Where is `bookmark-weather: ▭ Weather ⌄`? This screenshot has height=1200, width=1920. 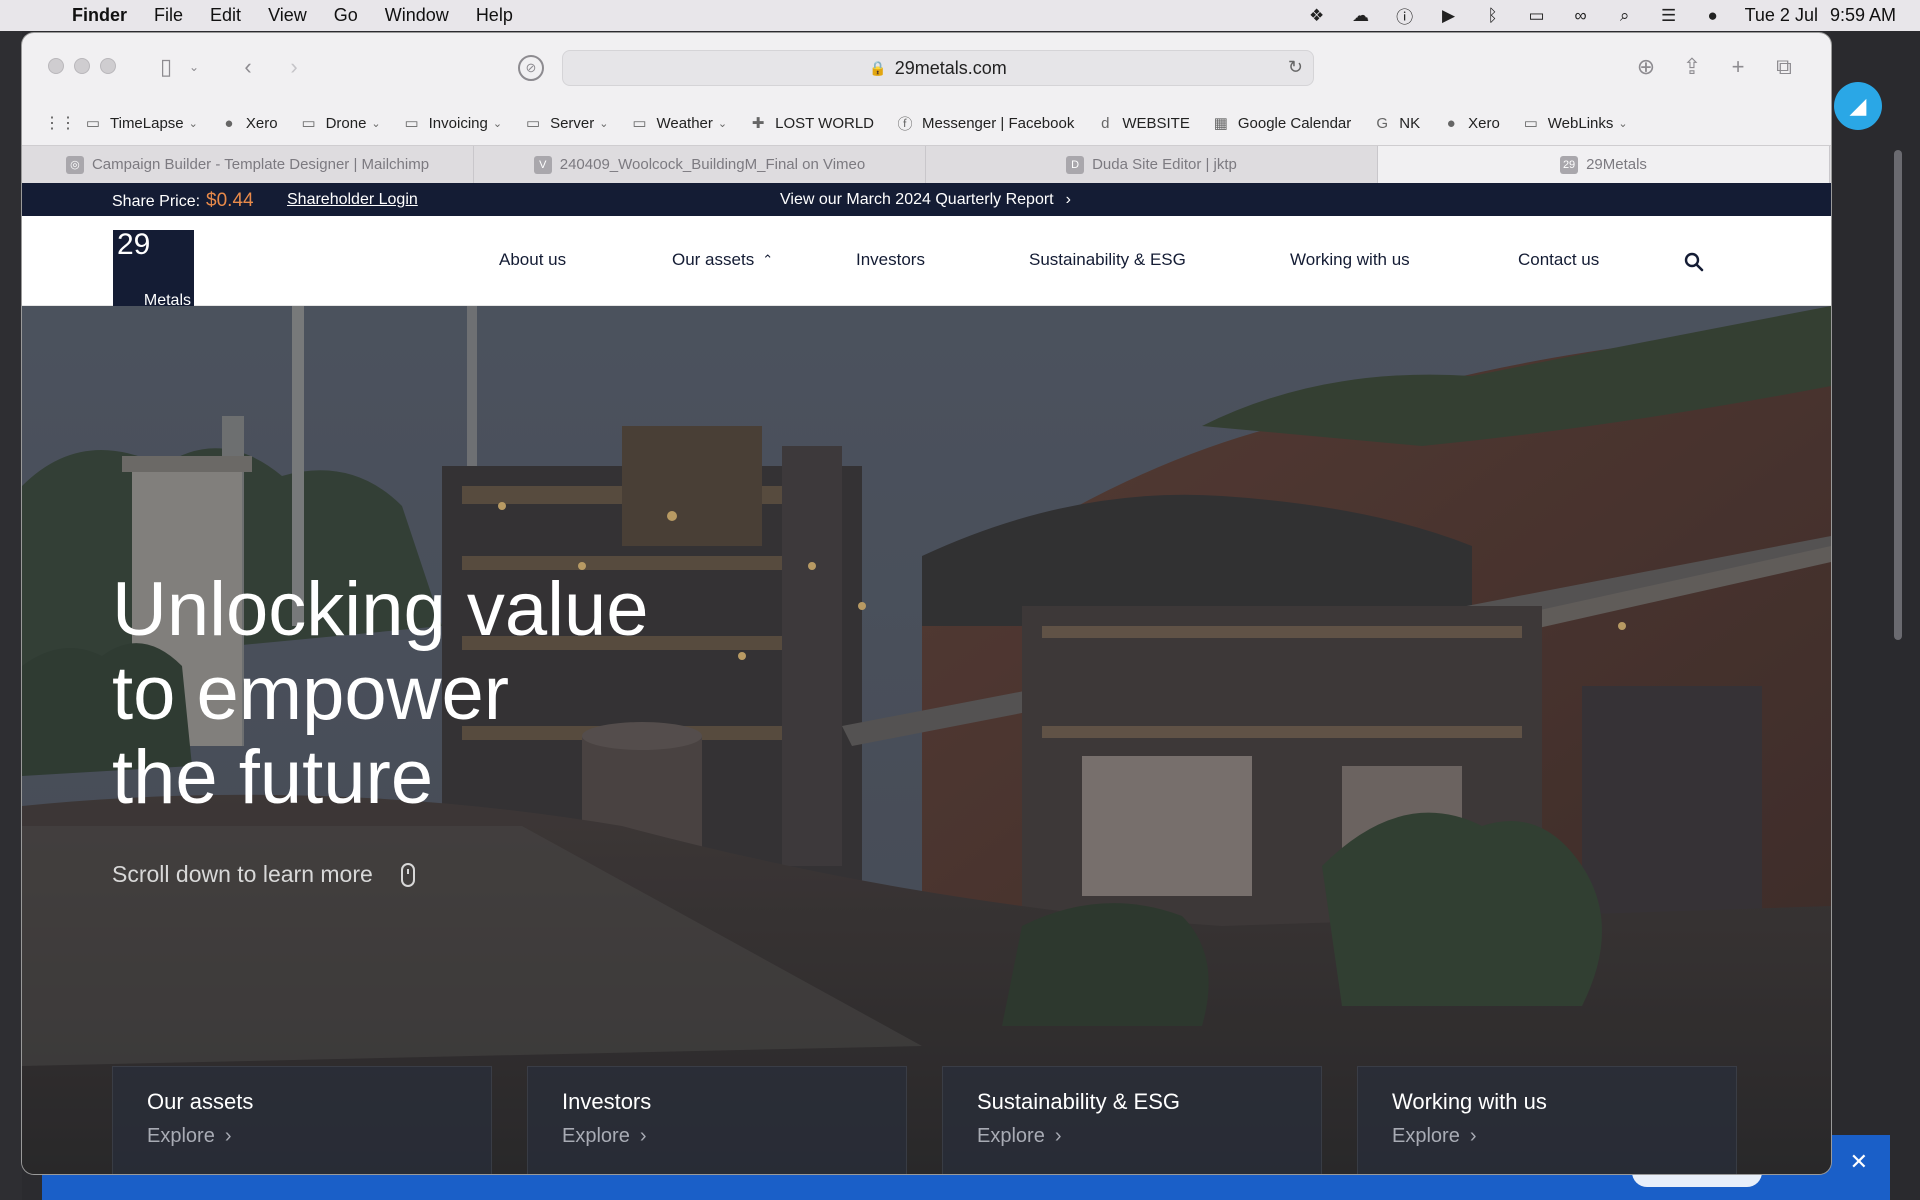
bookmark-weather: ▭ Weather ⌄ is located at coordinates (678, 123).